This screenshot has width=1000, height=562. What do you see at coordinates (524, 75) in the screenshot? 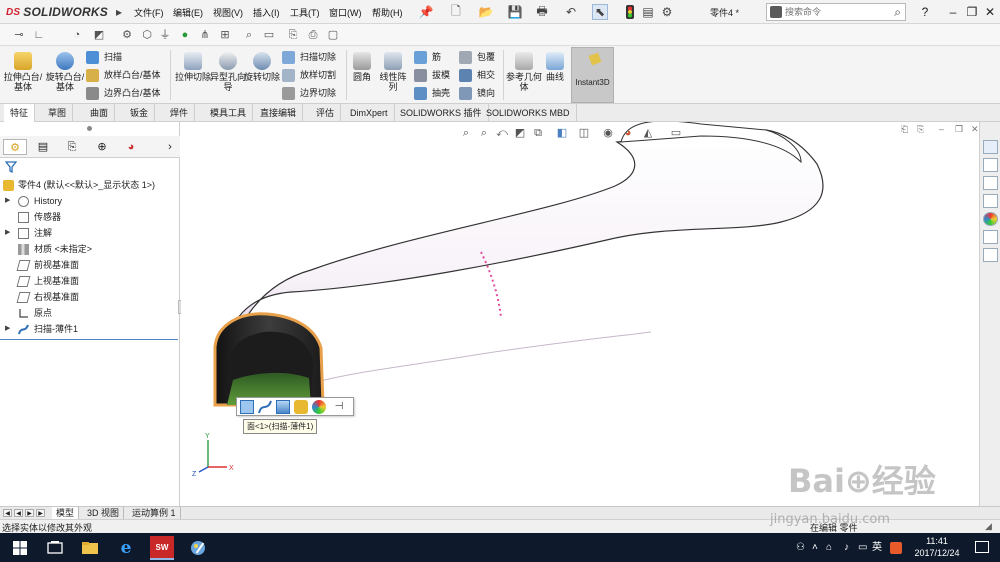
I see `reference-geometry-button: 参考几何体` at bounding box center [524, 75].